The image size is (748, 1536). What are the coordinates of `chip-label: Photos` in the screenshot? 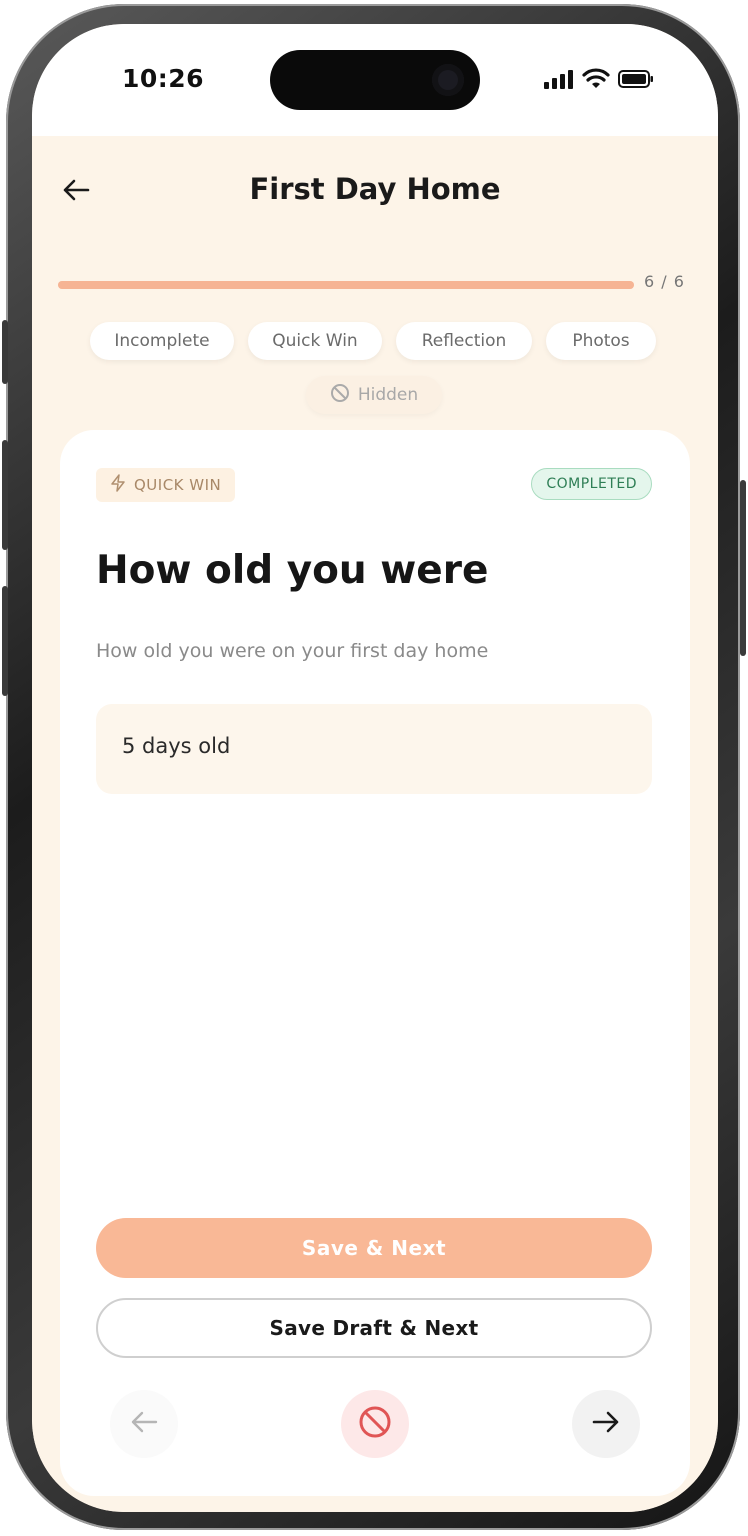 It's located at (601, 341).